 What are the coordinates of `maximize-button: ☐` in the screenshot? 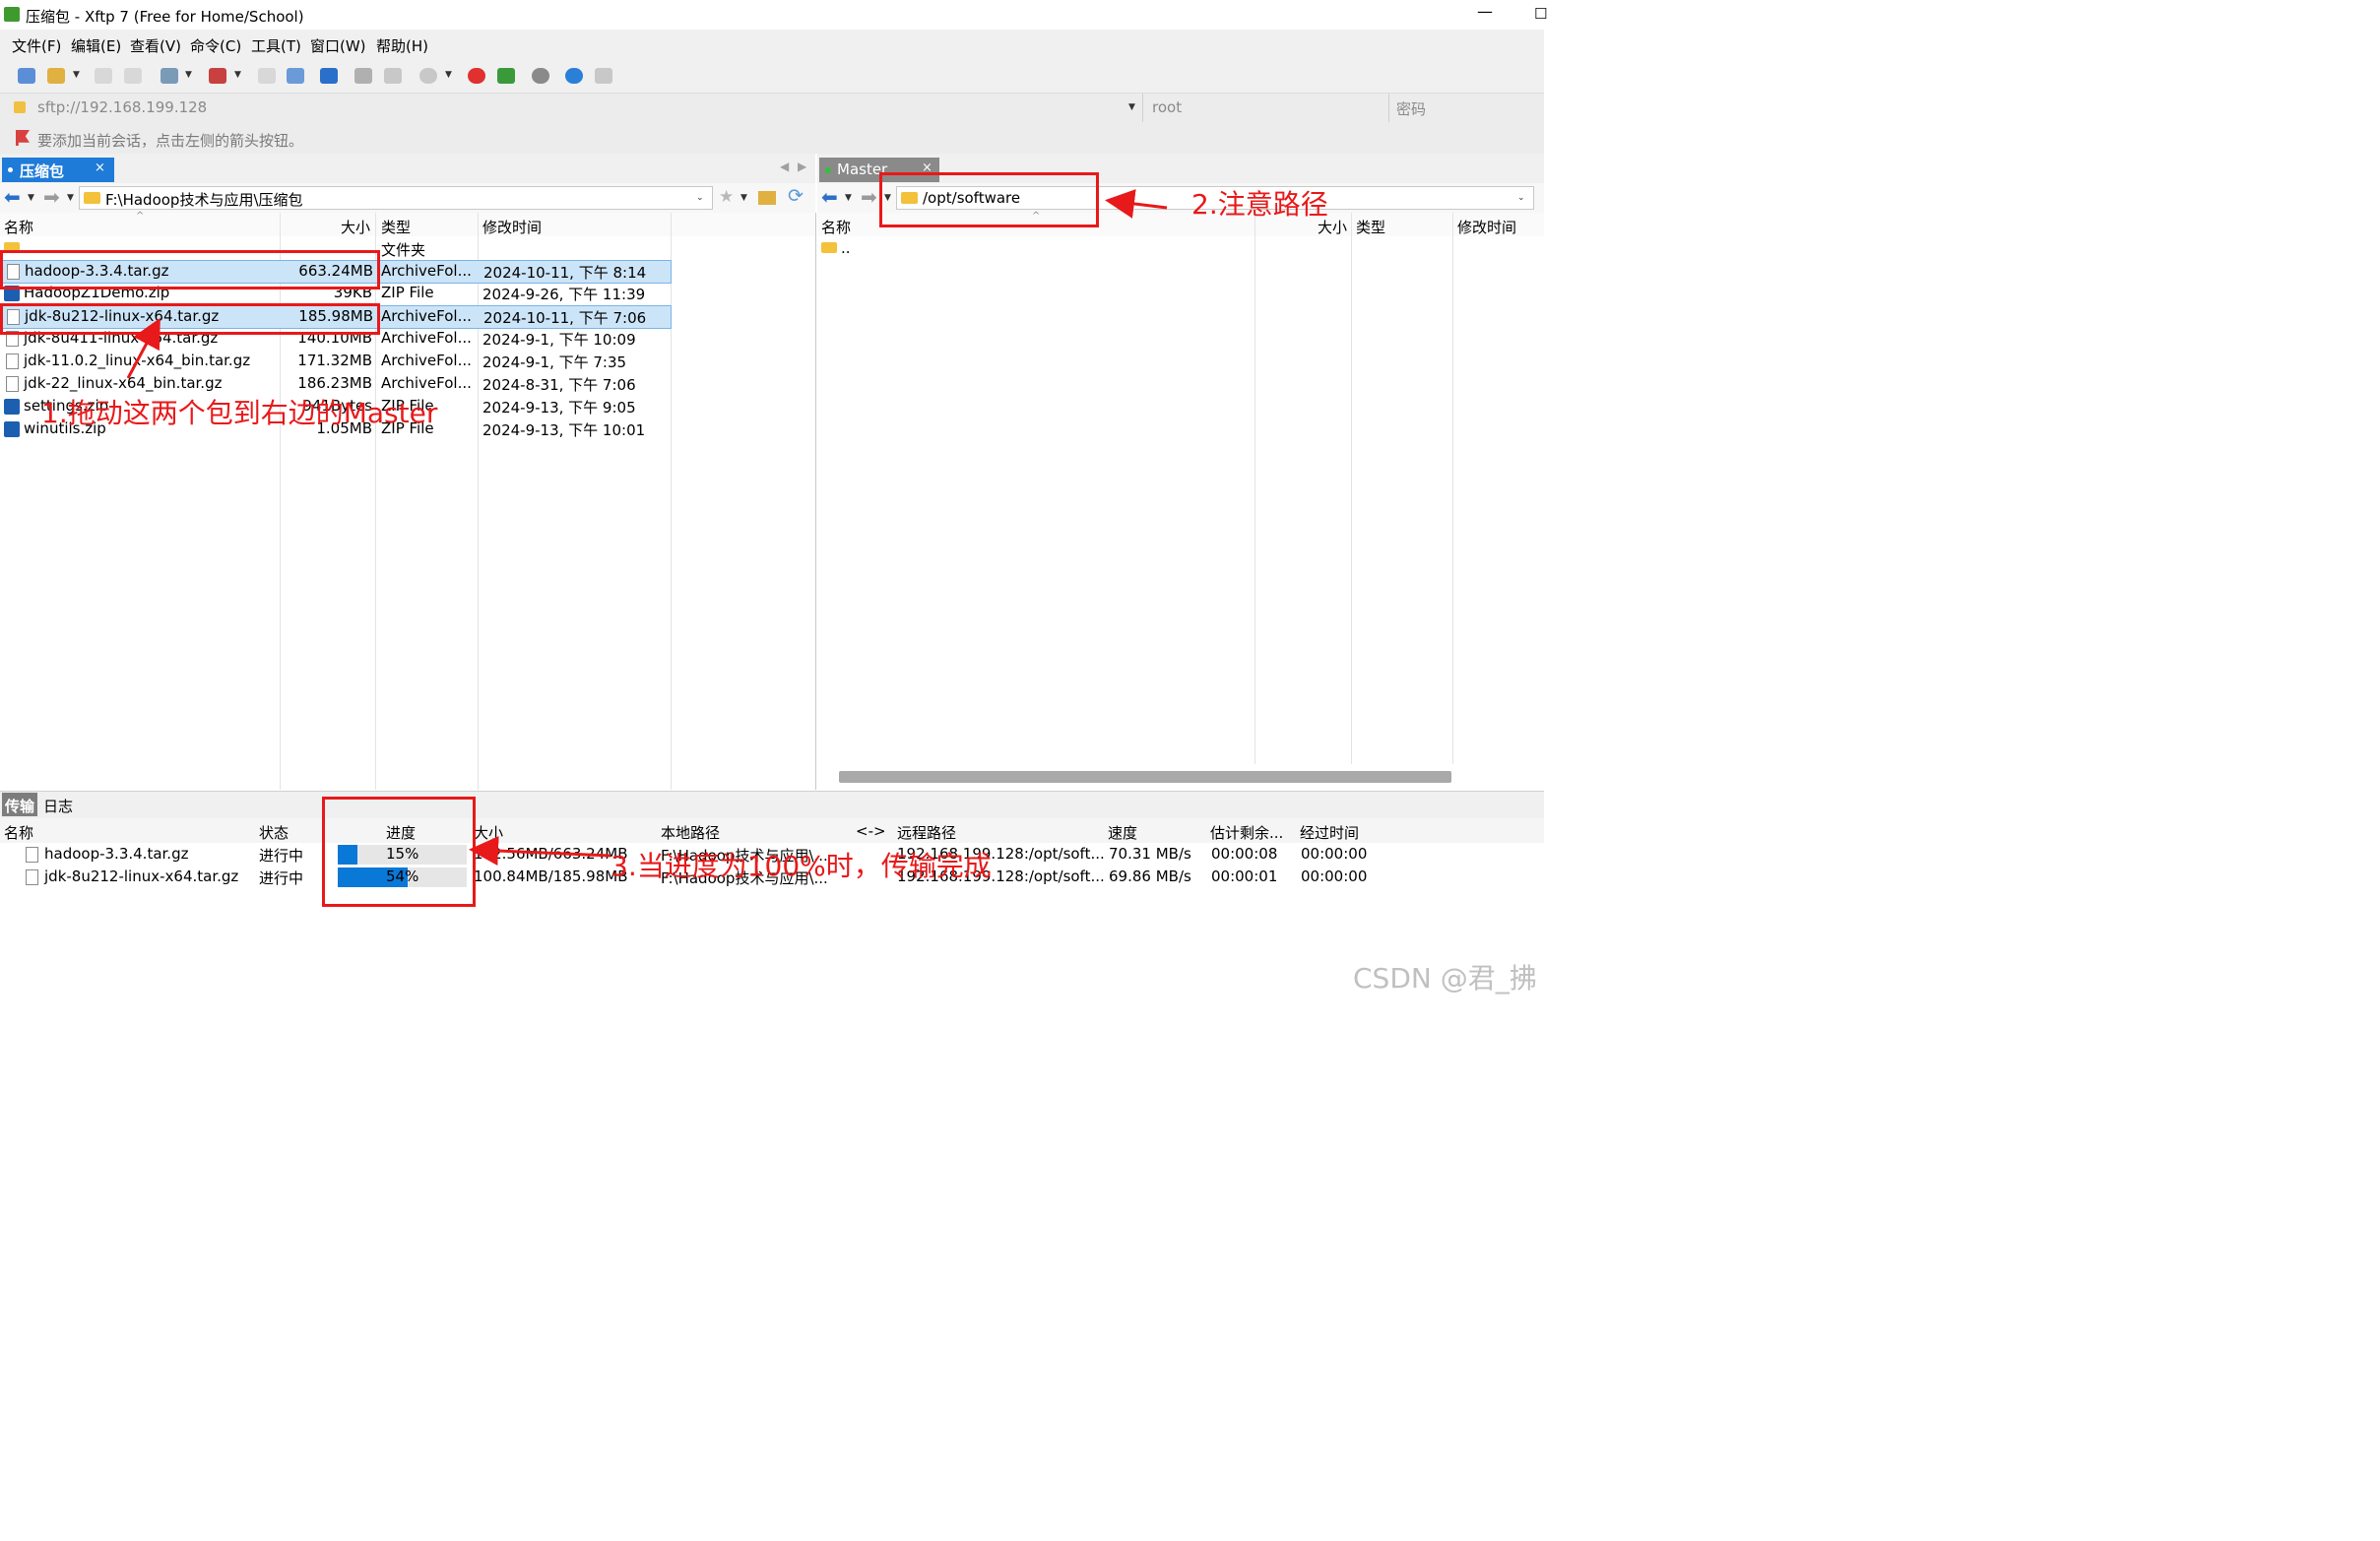 It's located at (1540, 14).